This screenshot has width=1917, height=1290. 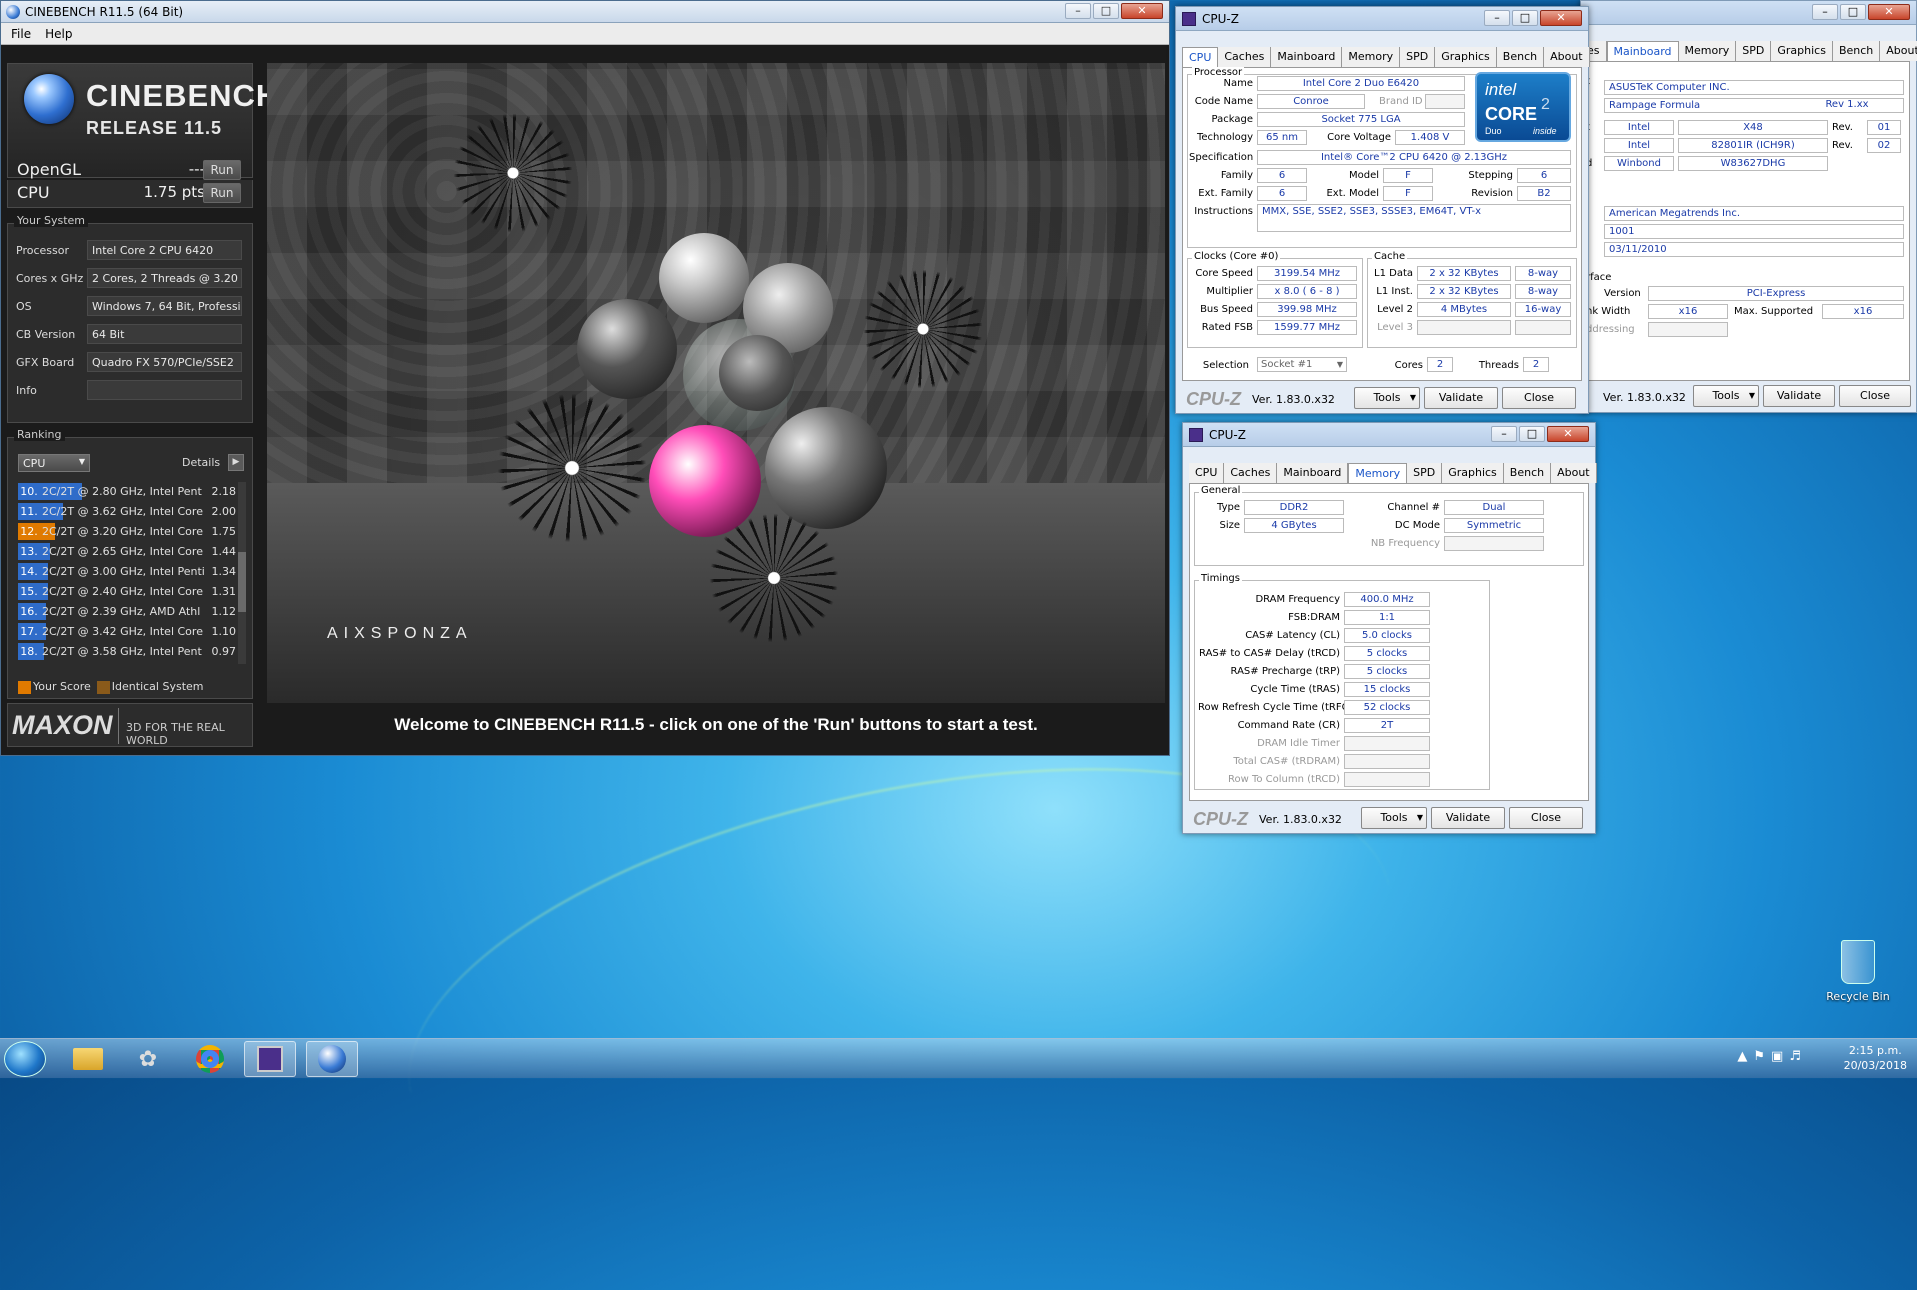 I want to click on action-center-flag-icon: ⚑, so click(x=1762, y=1056).